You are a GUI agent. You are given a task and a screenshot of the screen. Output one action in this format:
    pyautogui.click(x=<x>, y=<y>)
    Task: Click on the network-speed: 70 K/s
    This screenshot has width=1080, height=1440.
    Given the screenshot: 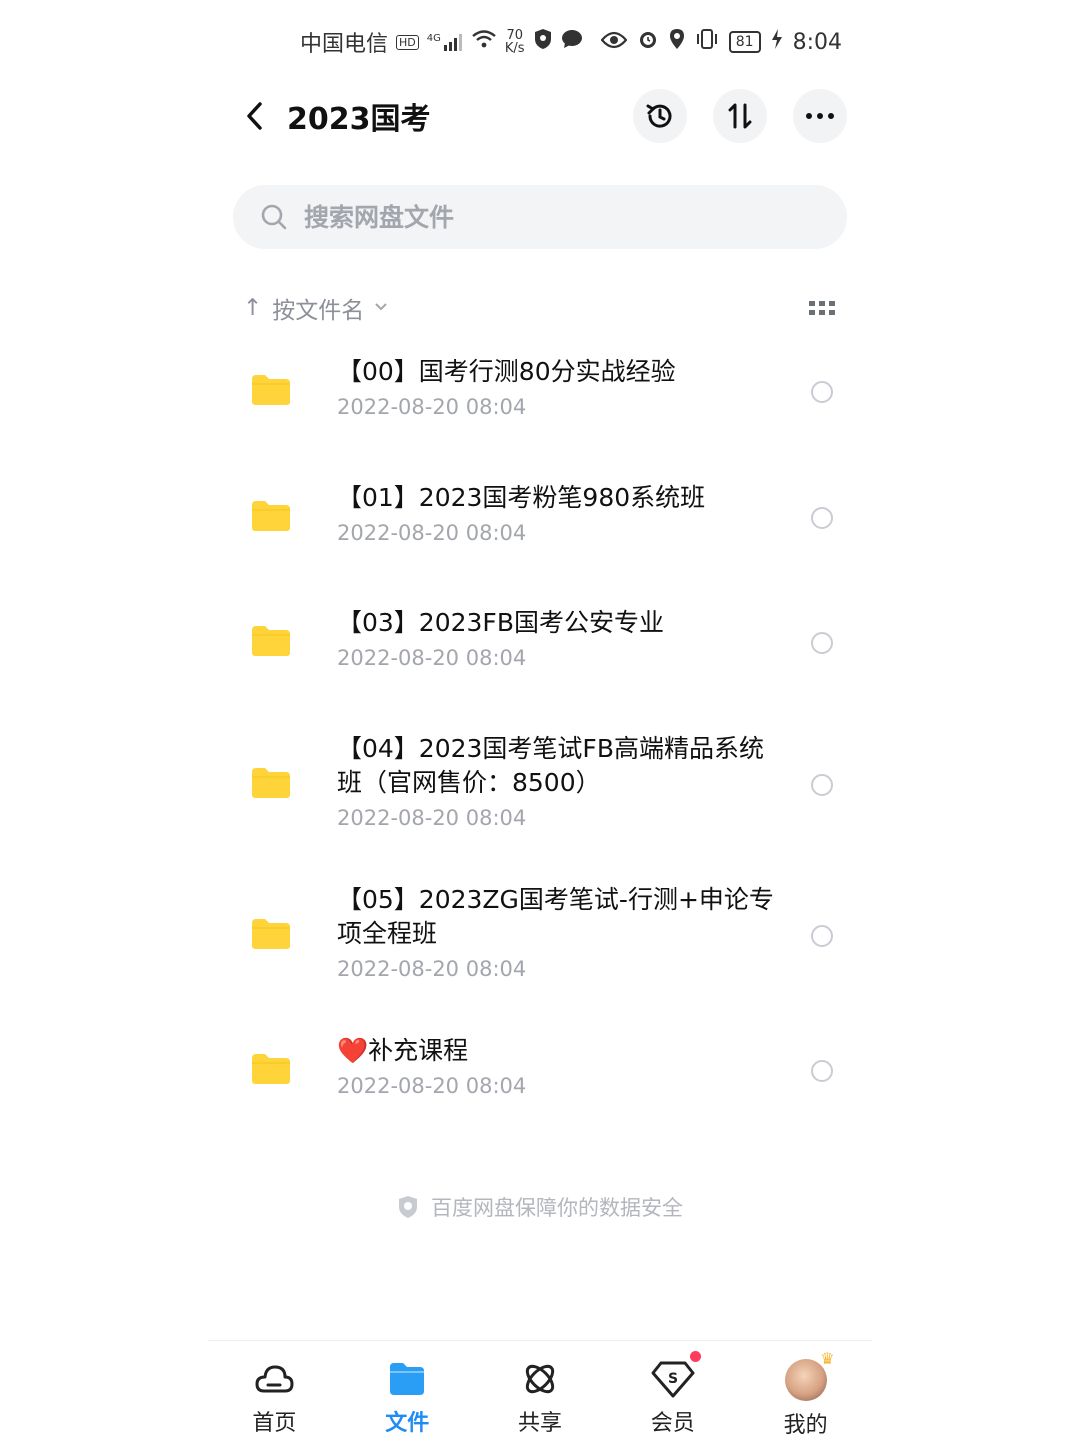 What is the action you would take?
    pyautogui.click(x=515, y=42)
    